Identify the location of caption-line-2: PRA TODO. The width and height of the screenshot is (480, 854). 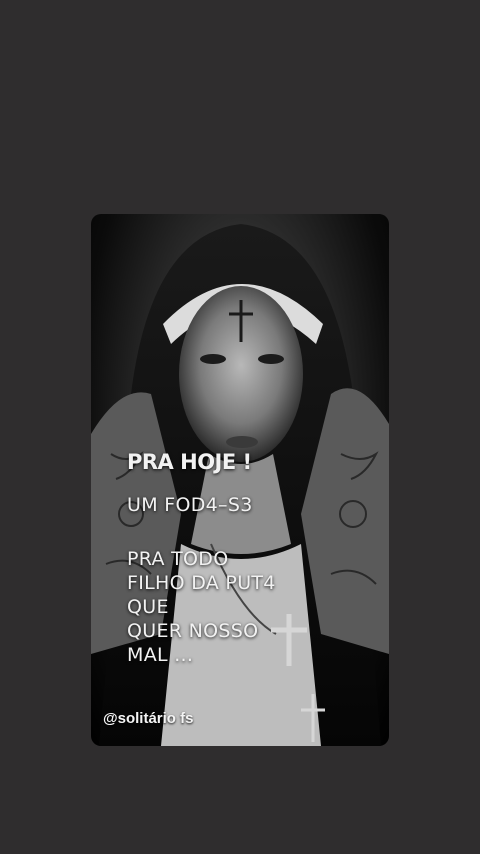
(178, 559).